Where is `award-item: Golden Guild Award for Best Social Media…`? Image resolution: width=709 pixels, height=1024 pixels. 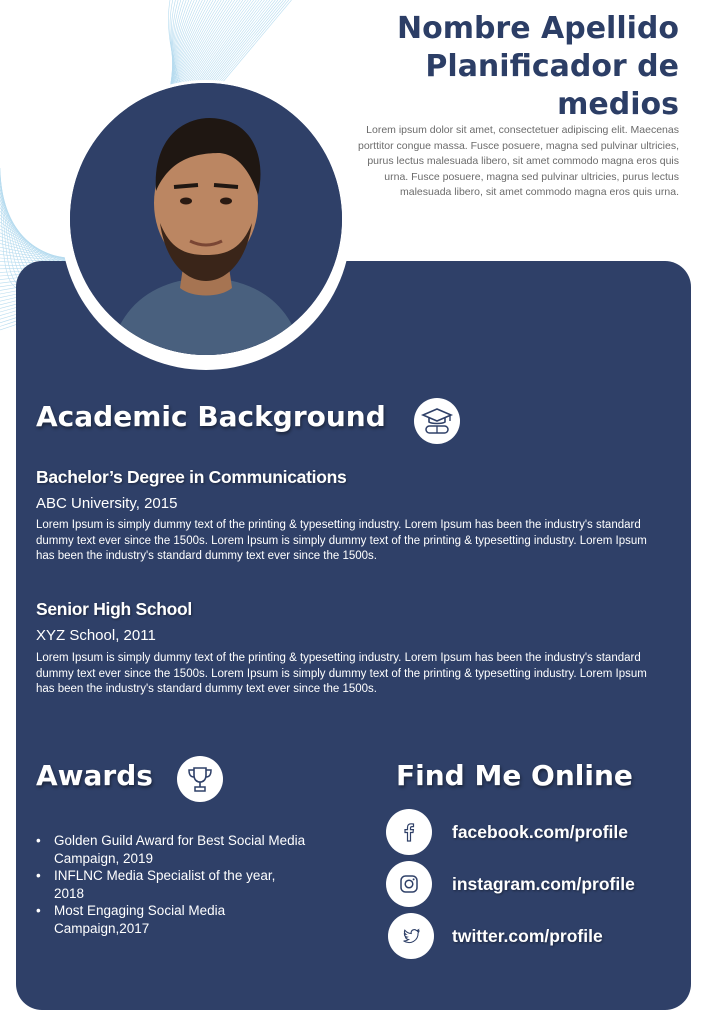 award-item: Golden Guild Award for Best Social Media… is located at coordinates (171, 849).